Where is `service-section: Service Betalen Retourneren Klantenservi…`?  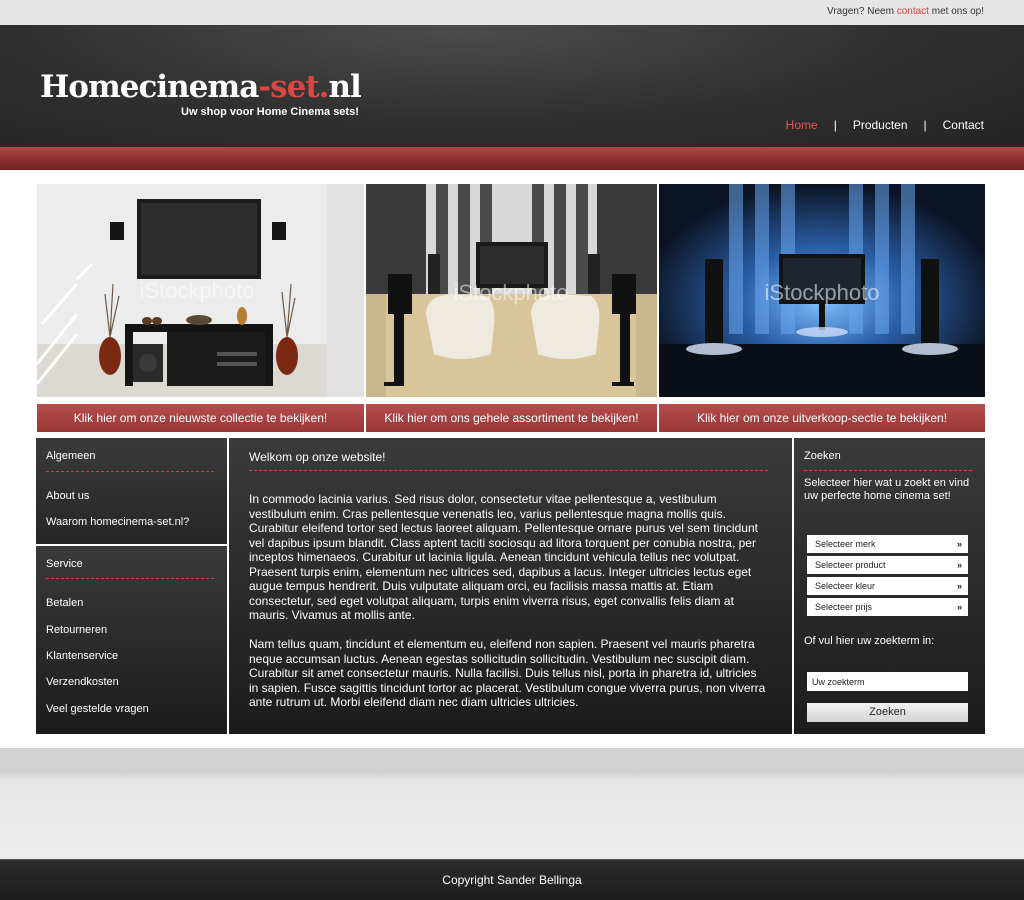
service-section: Service Betalen Retourneren Klantenservi… is located at coordinates (131, 640).